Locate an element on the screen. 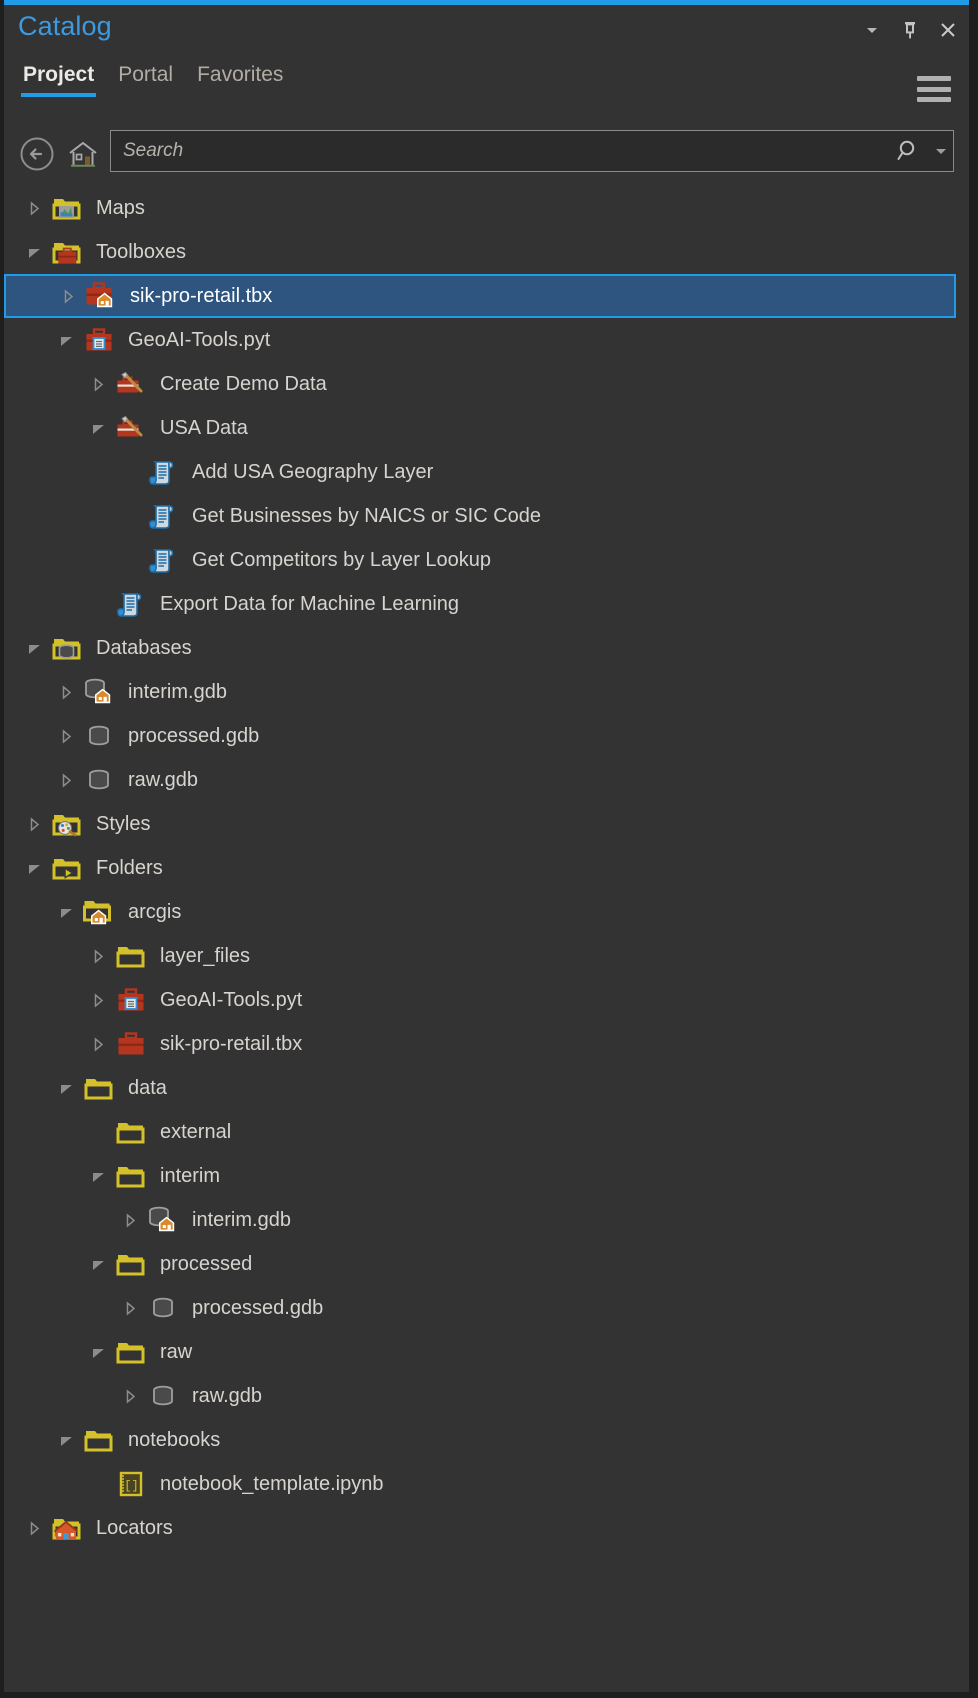  tree-item: arcgis is located at coordinates (486, 912).